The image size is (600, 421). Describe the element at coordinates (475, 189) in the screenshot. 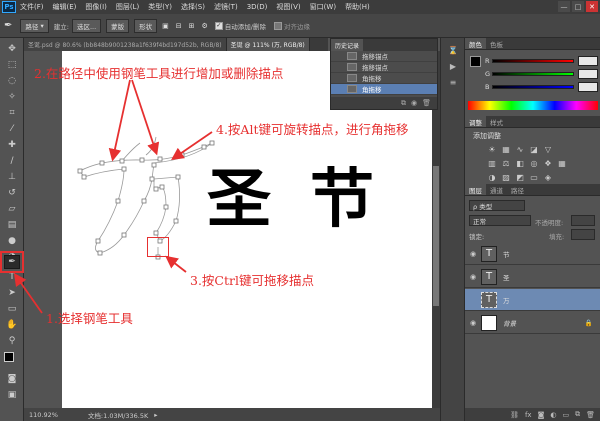

I see `tab-layers: 图层` at that location.